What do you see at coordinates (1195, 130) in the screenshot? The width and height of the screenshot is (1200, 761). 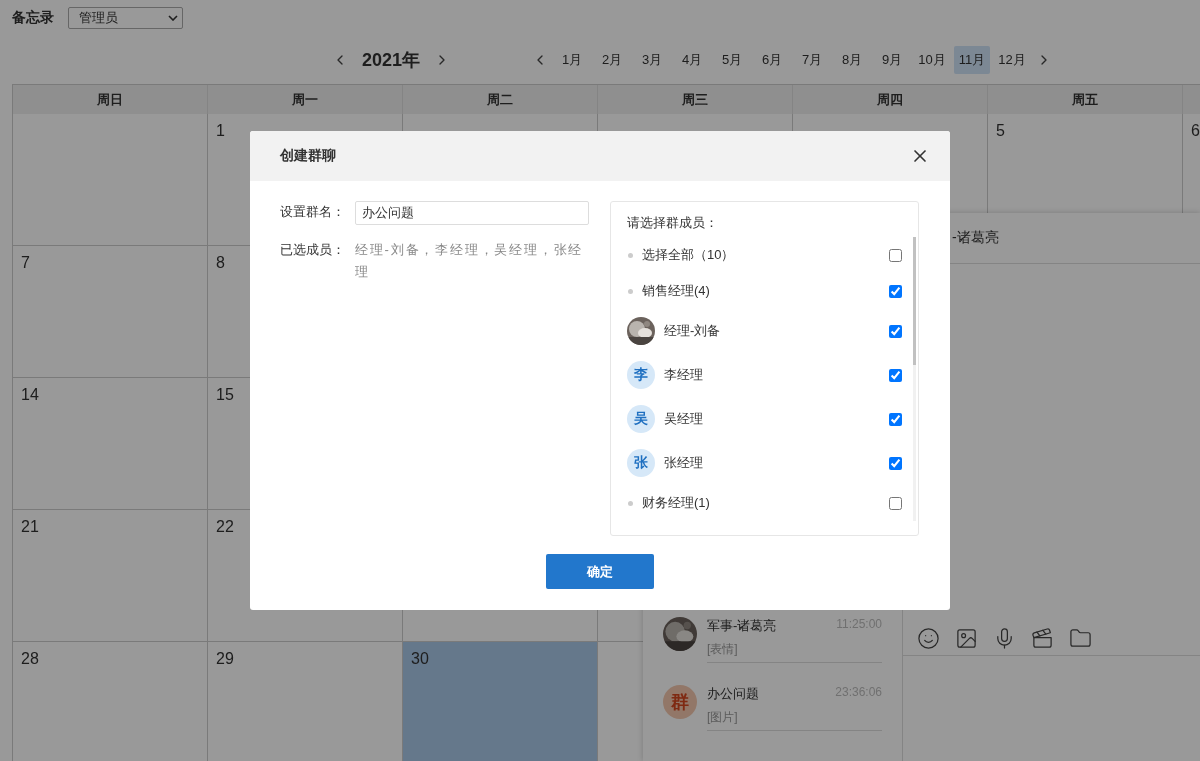 I see `day-number: 6` at bounding box center [1195, 130].